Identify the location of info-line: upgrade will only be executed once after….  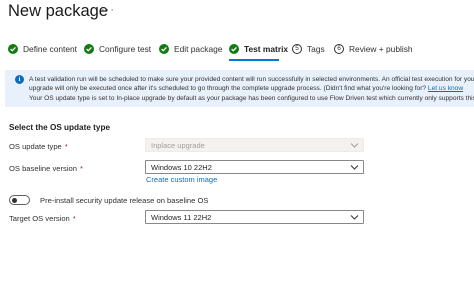
(251, 88).